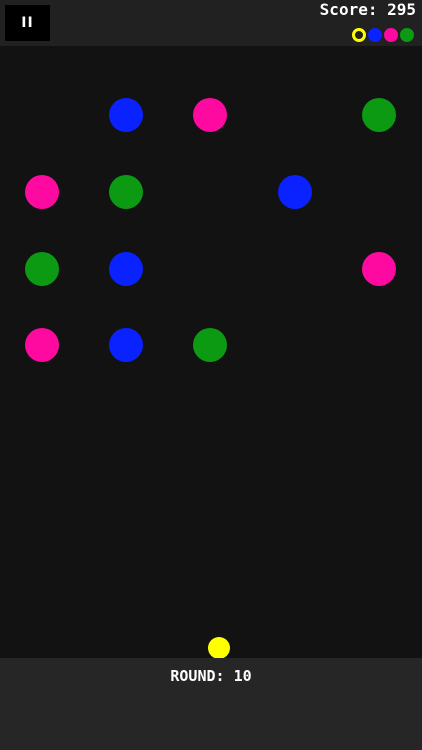 The image size is (422, 750). Describe the element at coordinates (211, 704) in the screenshot. I see `bottom-bar: ROUND: 10` at that location.